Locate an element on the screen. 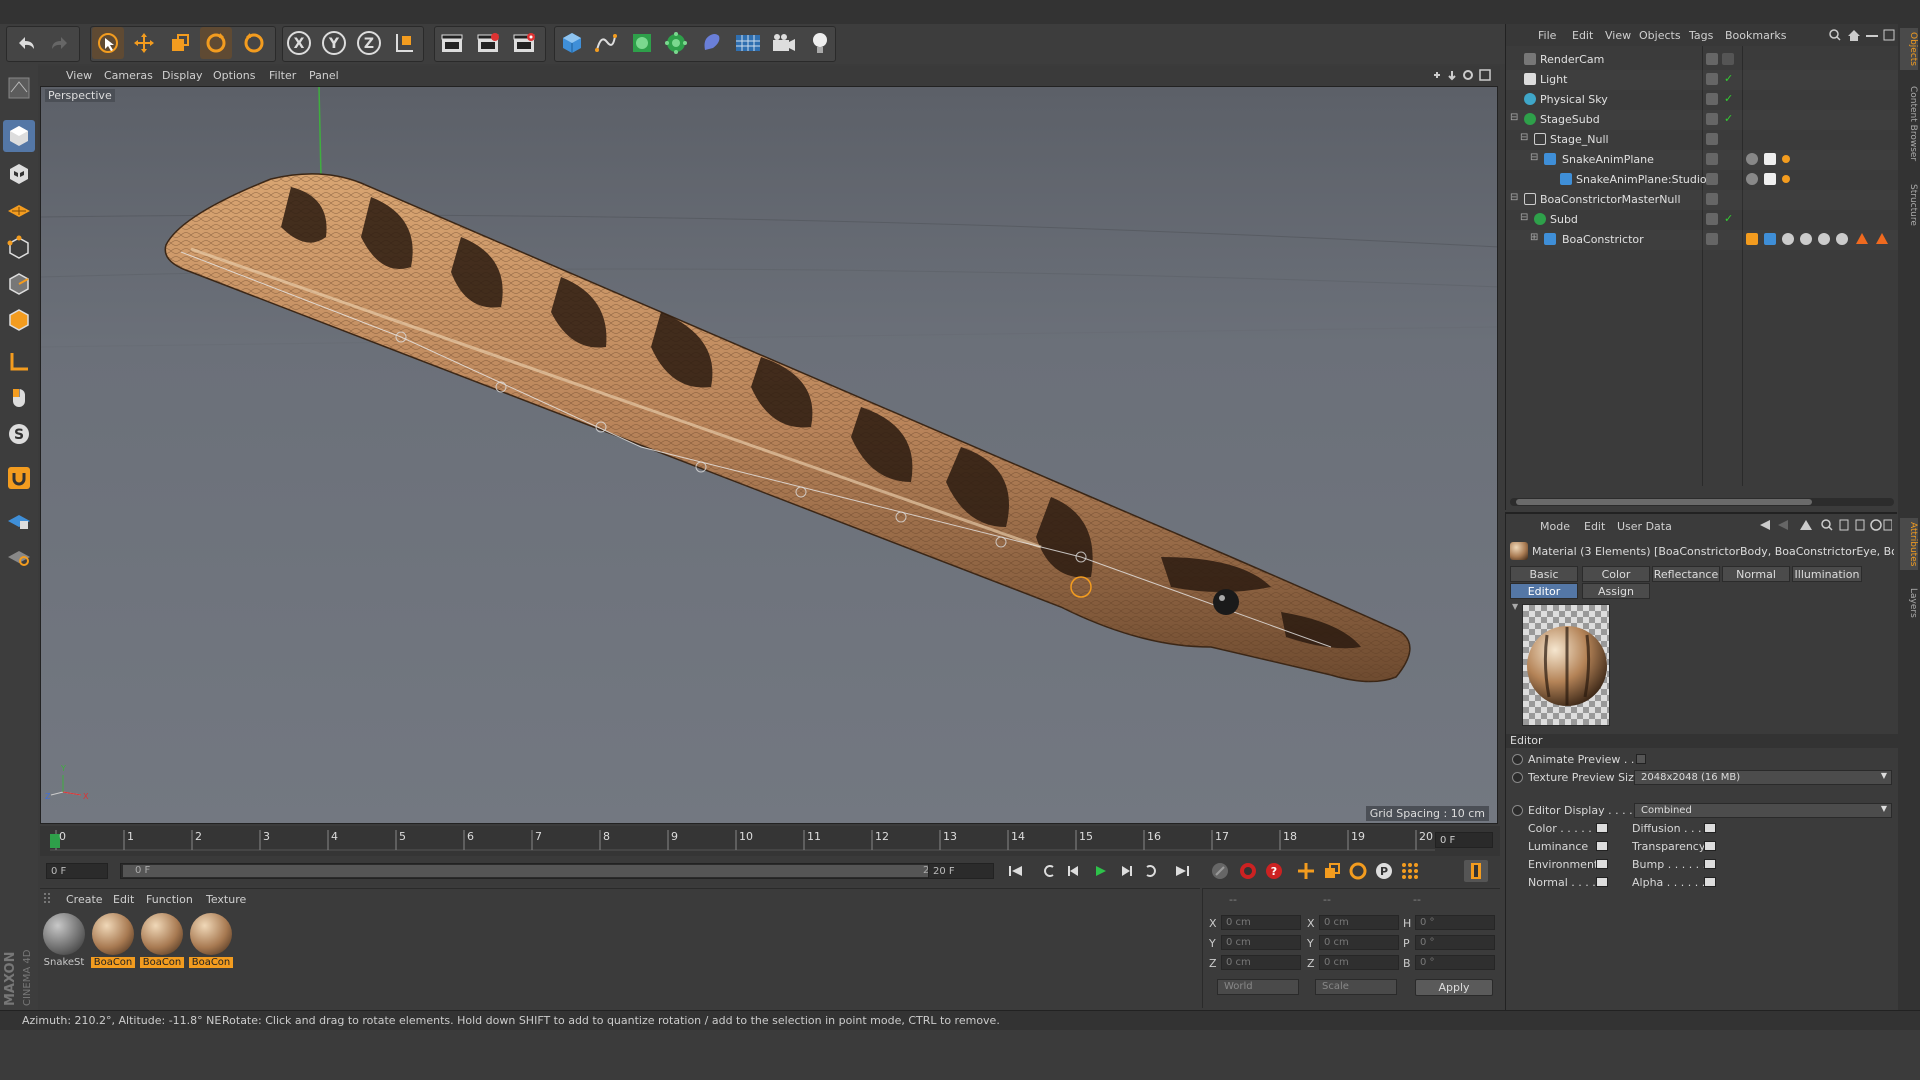 The width and height of the screenshot is (1920, 1080). go-to-end-icon is located at coordinates (1182, 871).